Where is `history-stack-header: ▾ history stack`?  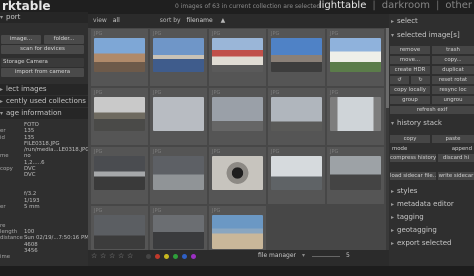
history-stack-header: ▾ history stack is located at coordinates (431, 123).